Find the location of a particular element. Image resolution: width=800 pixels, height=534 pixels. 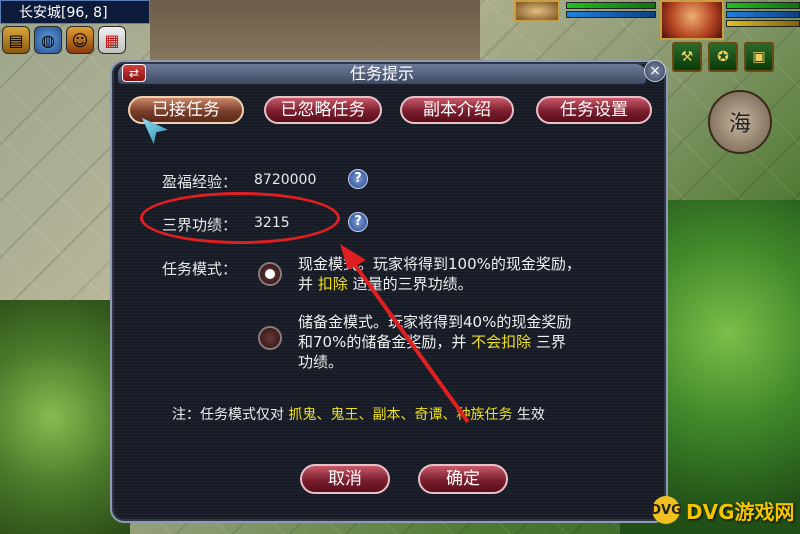

hud-icon-bar: ▤ ◍ ☺ ▦ is located at coordinates (77, 41).